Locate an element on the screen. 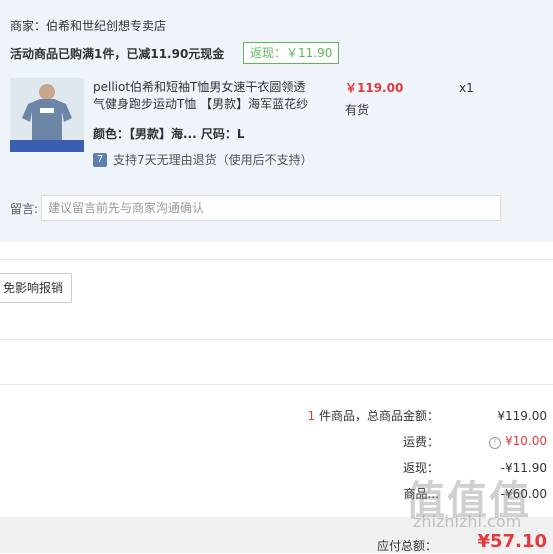 Image resolution: width=553 pixels, height=554 pixels. items-total-row: 1 件商品，总商品金额： ¥119.00 is located at coordinates (427, 415).